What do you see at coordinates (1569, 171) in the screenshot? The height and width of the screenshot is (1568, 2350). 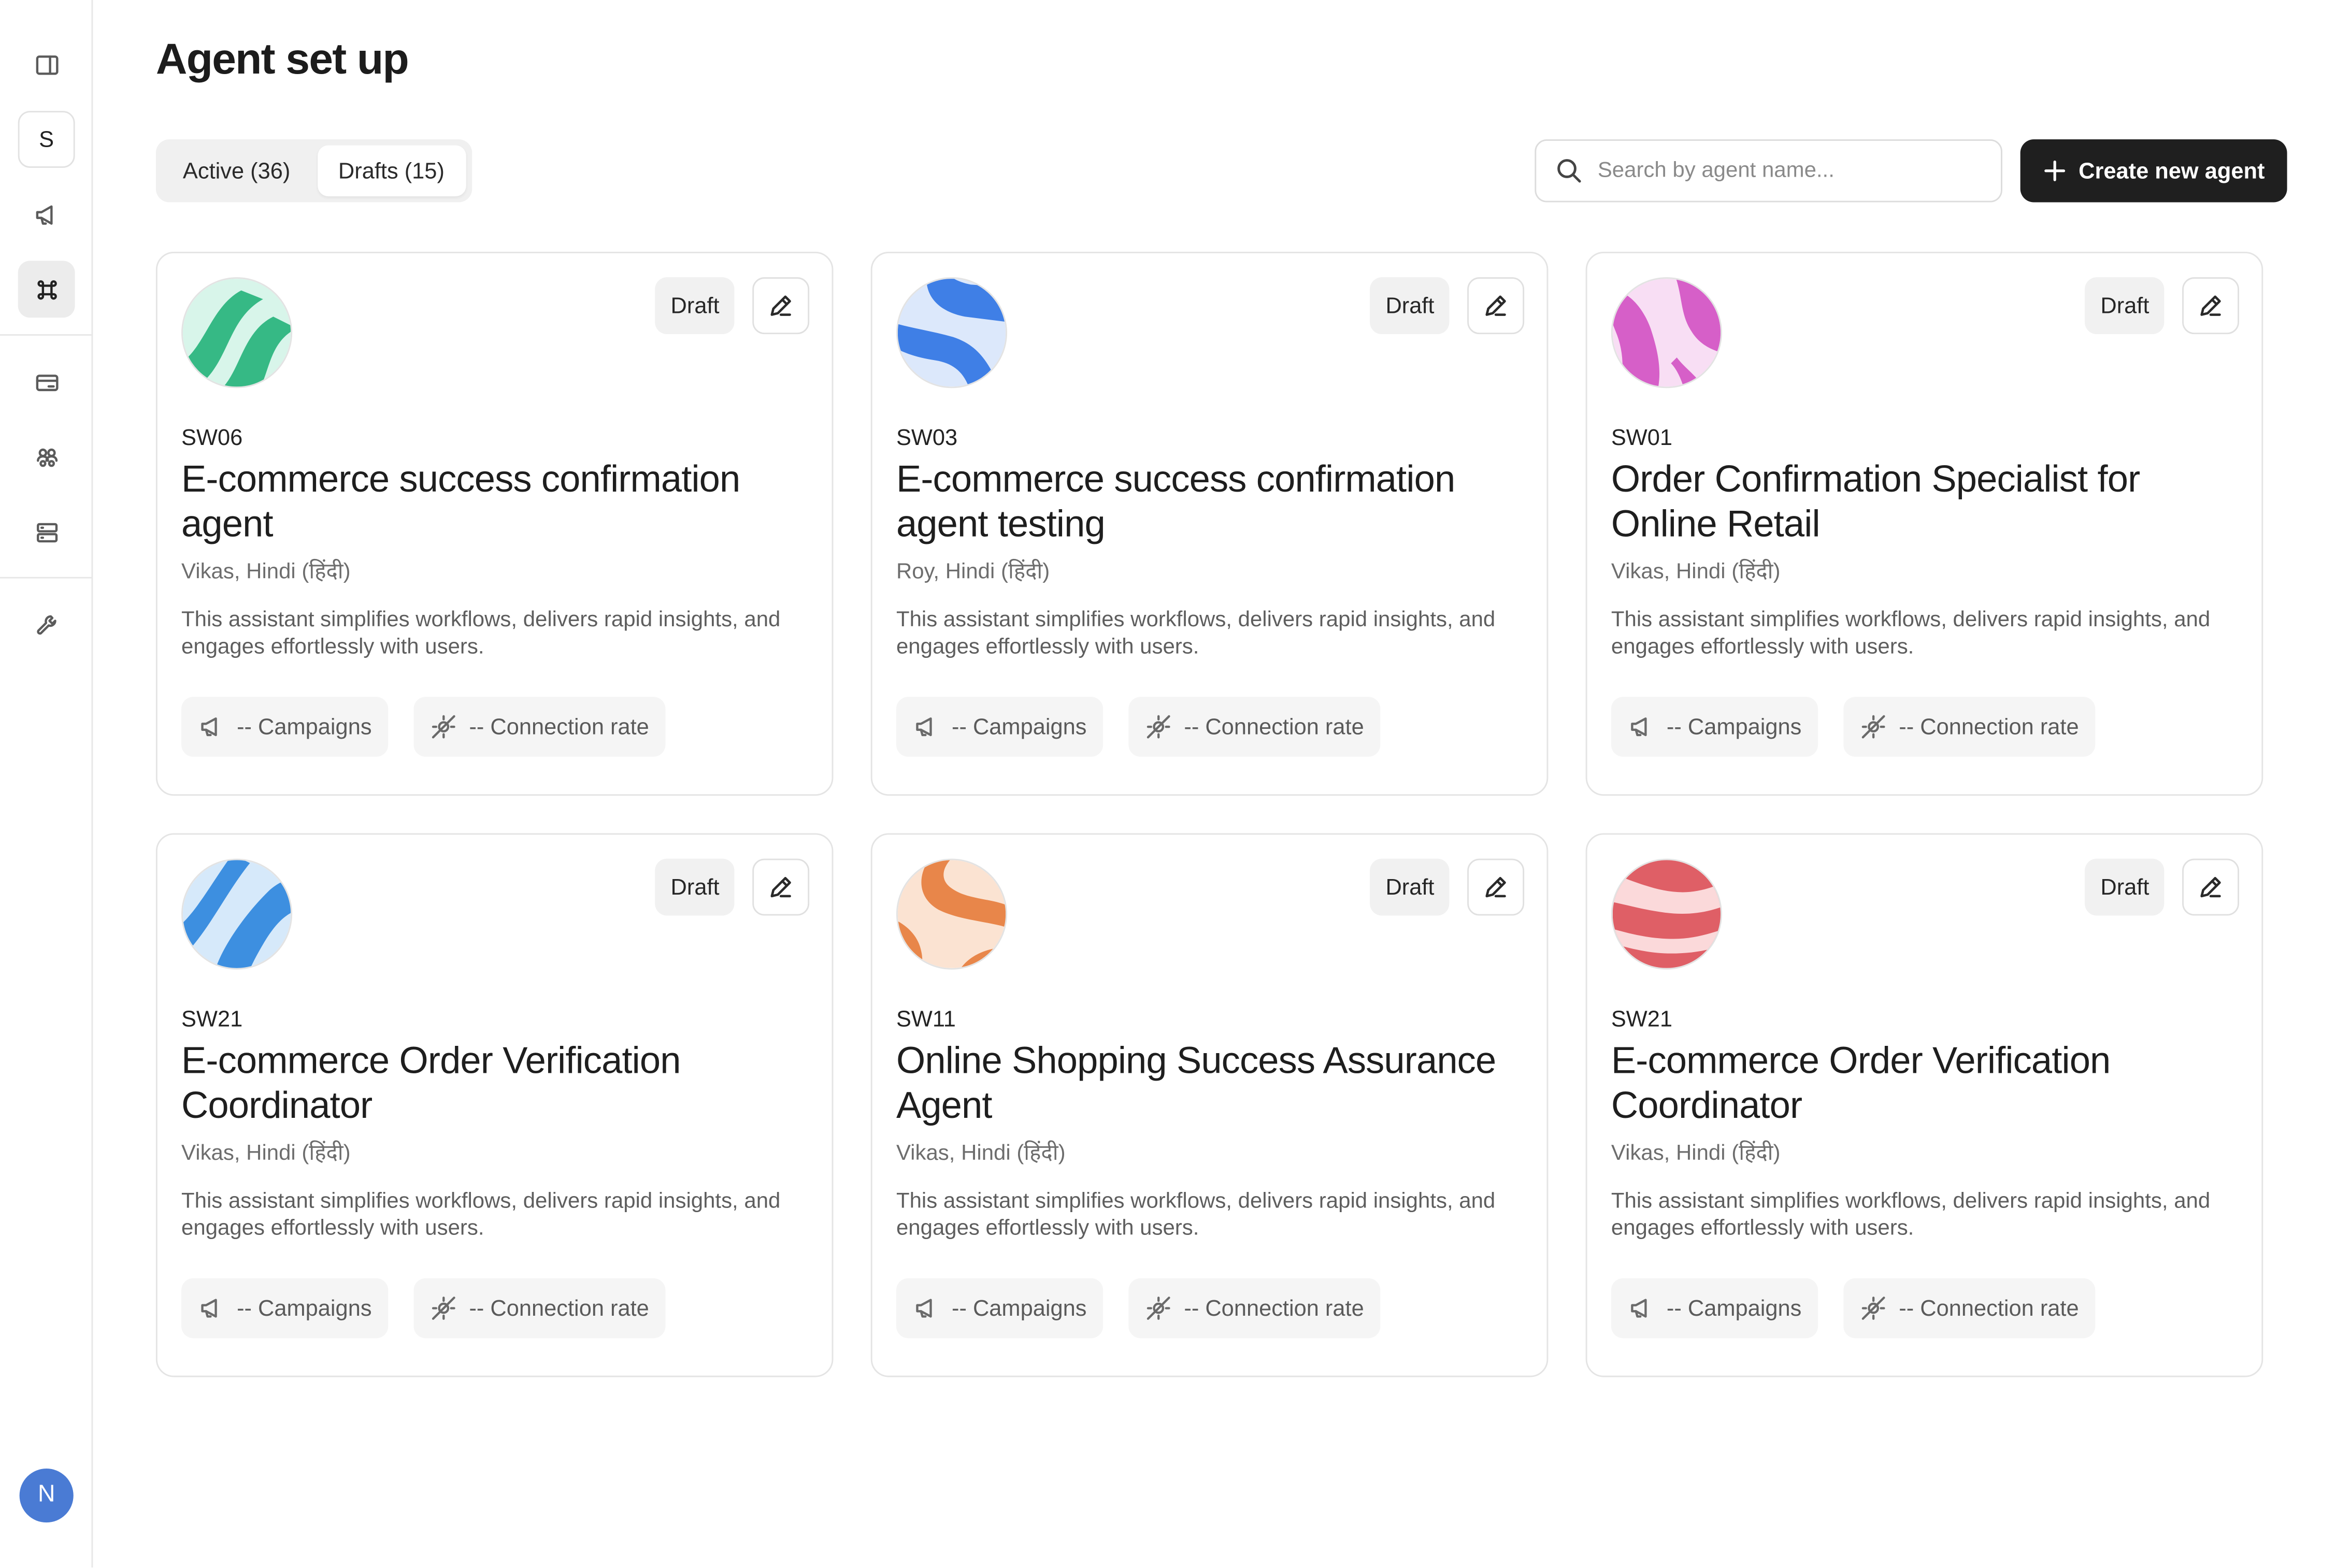 I see `search-icon` at bounding box center [1569, 171].